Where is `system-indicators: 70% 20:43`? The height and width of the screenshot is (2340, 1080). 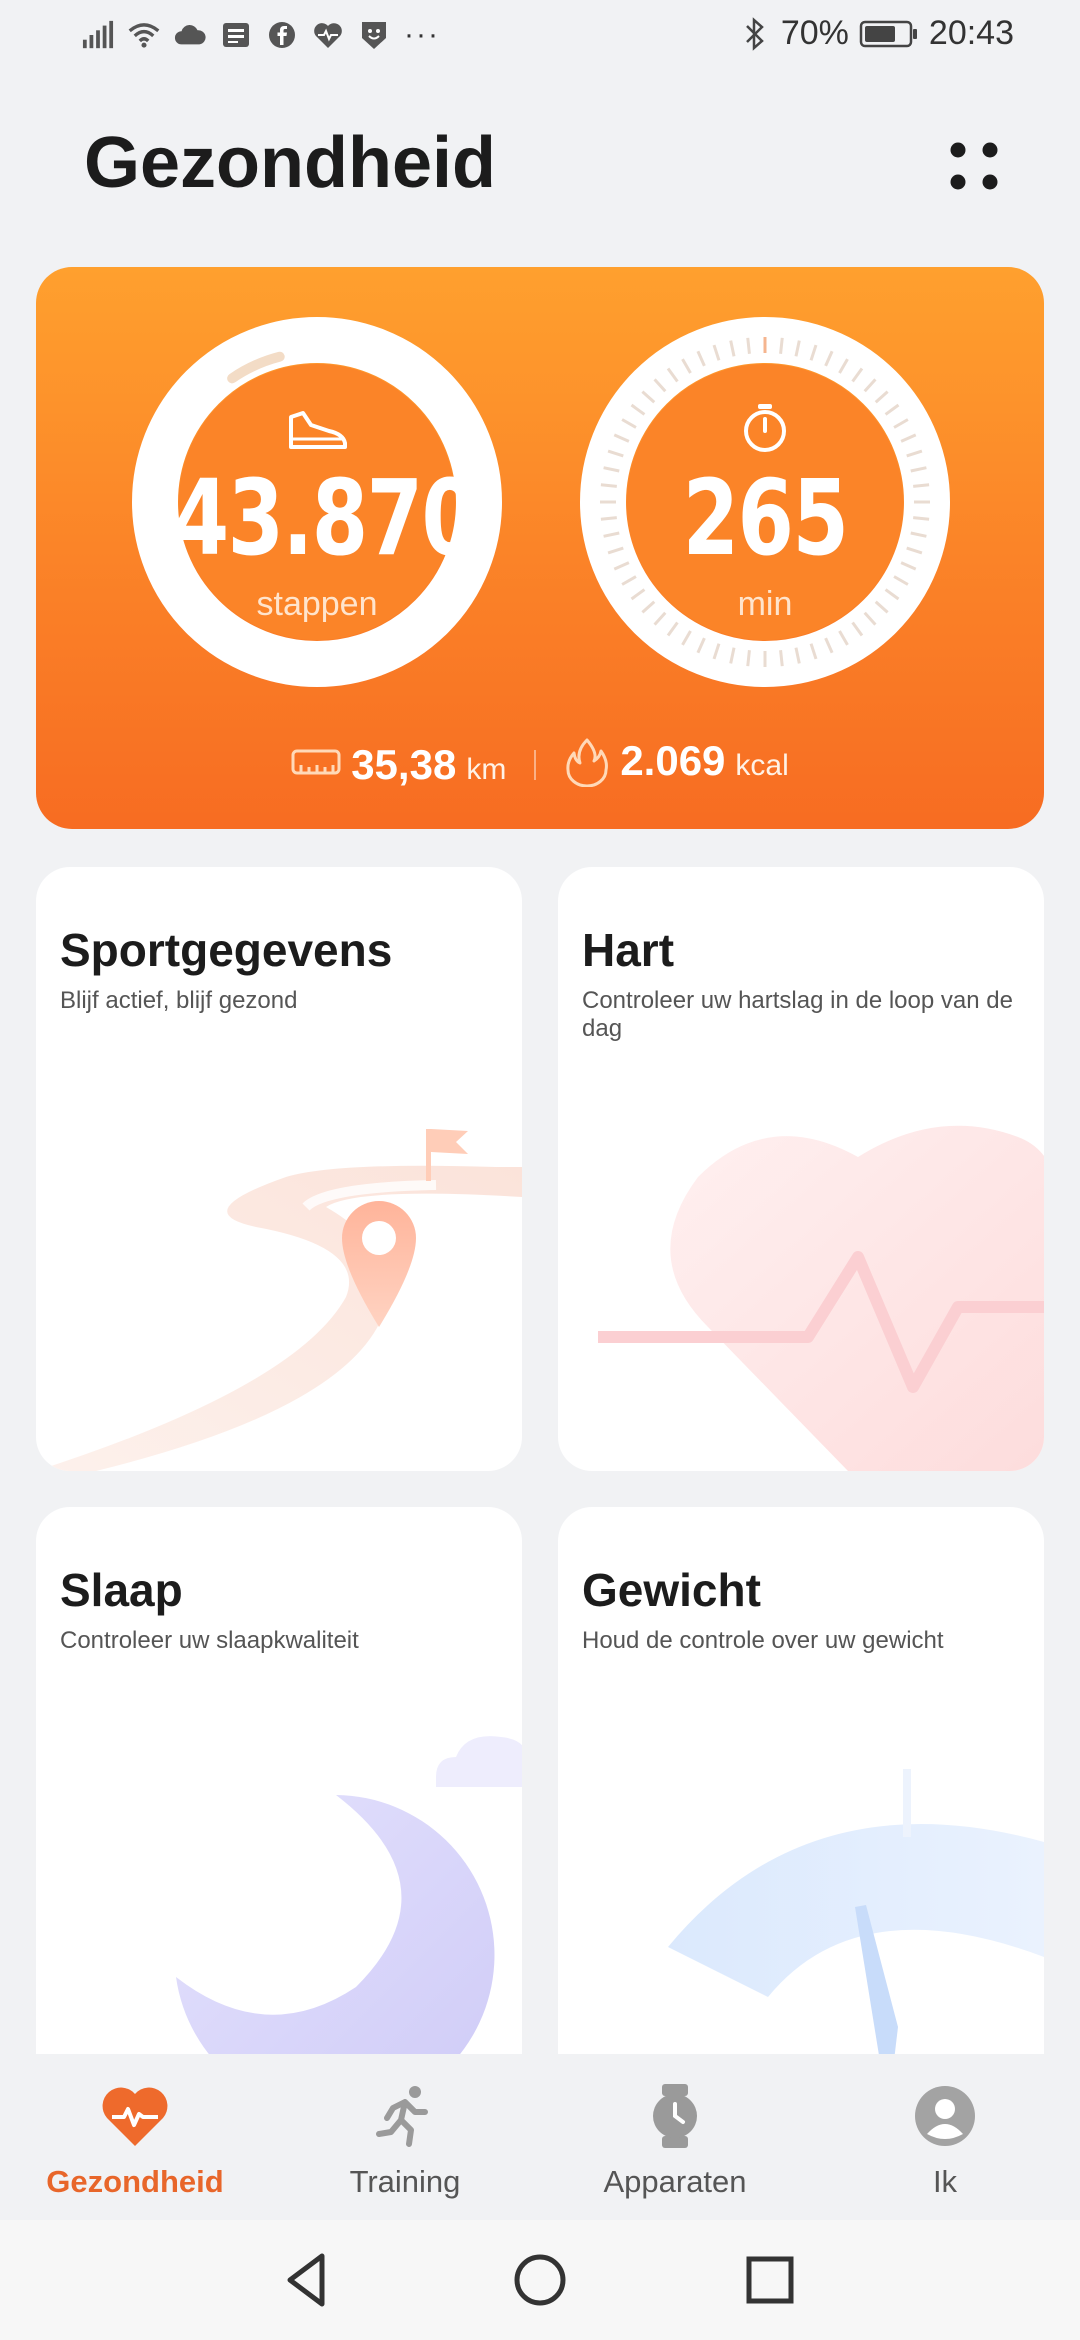 system-indicators: 70% 20:43 is located at coordinates (876, 33).